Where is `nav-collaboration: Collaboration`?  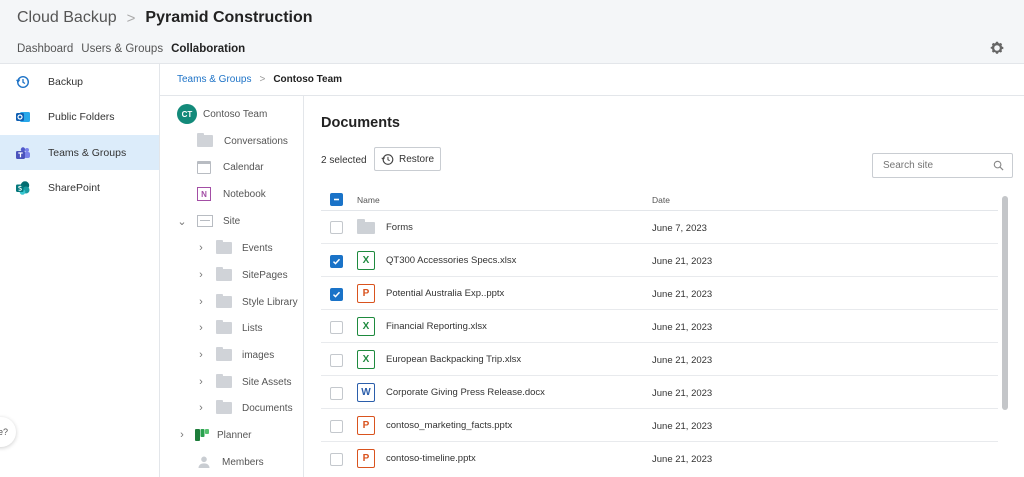 nav-collaboration: Collaboration is located at coordinates (208, 49).